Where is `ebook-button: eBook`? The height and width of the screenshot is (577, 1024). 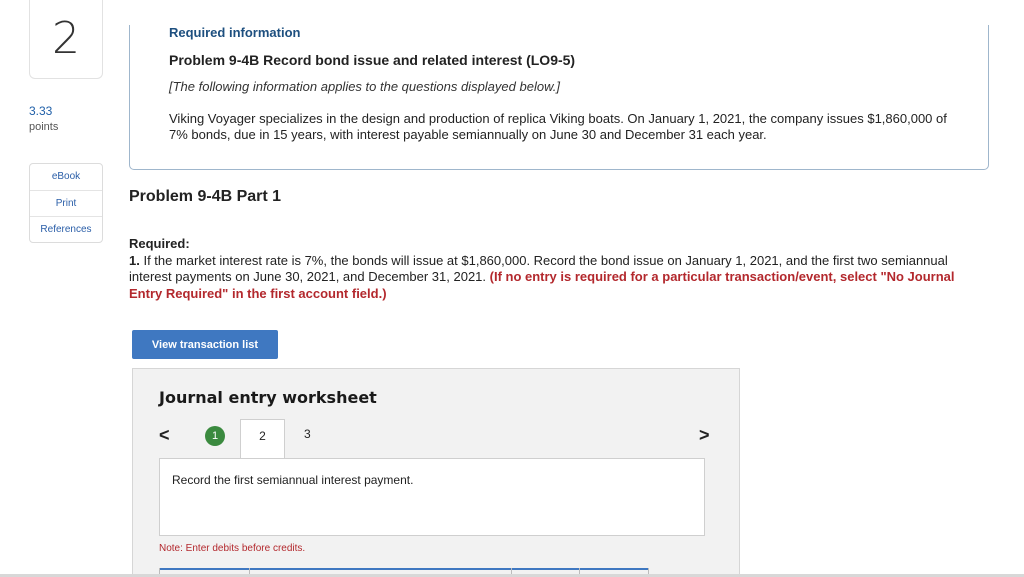
ebook-button: eBook is located at coordinates (66, 177).